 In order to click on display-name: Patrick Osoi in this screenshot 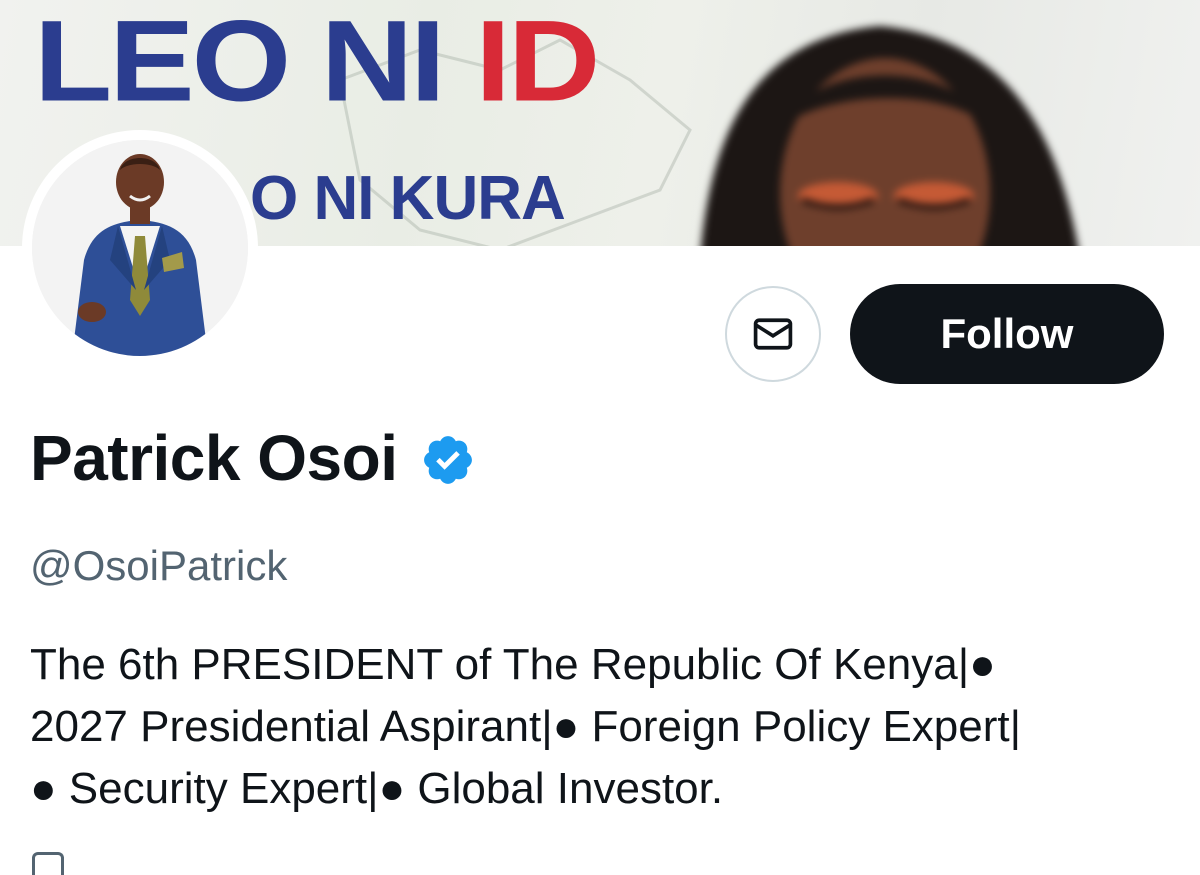, I will do `click(214, 458)`.